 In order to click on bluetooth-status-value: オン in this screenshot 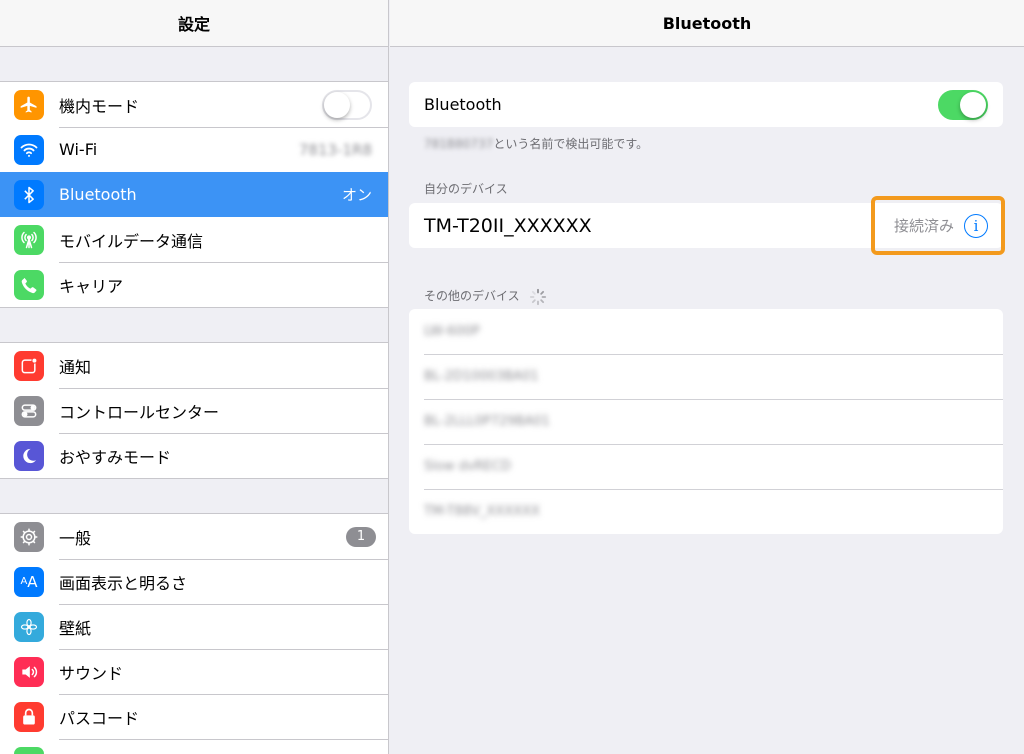, I will do `click(356, 195)`.